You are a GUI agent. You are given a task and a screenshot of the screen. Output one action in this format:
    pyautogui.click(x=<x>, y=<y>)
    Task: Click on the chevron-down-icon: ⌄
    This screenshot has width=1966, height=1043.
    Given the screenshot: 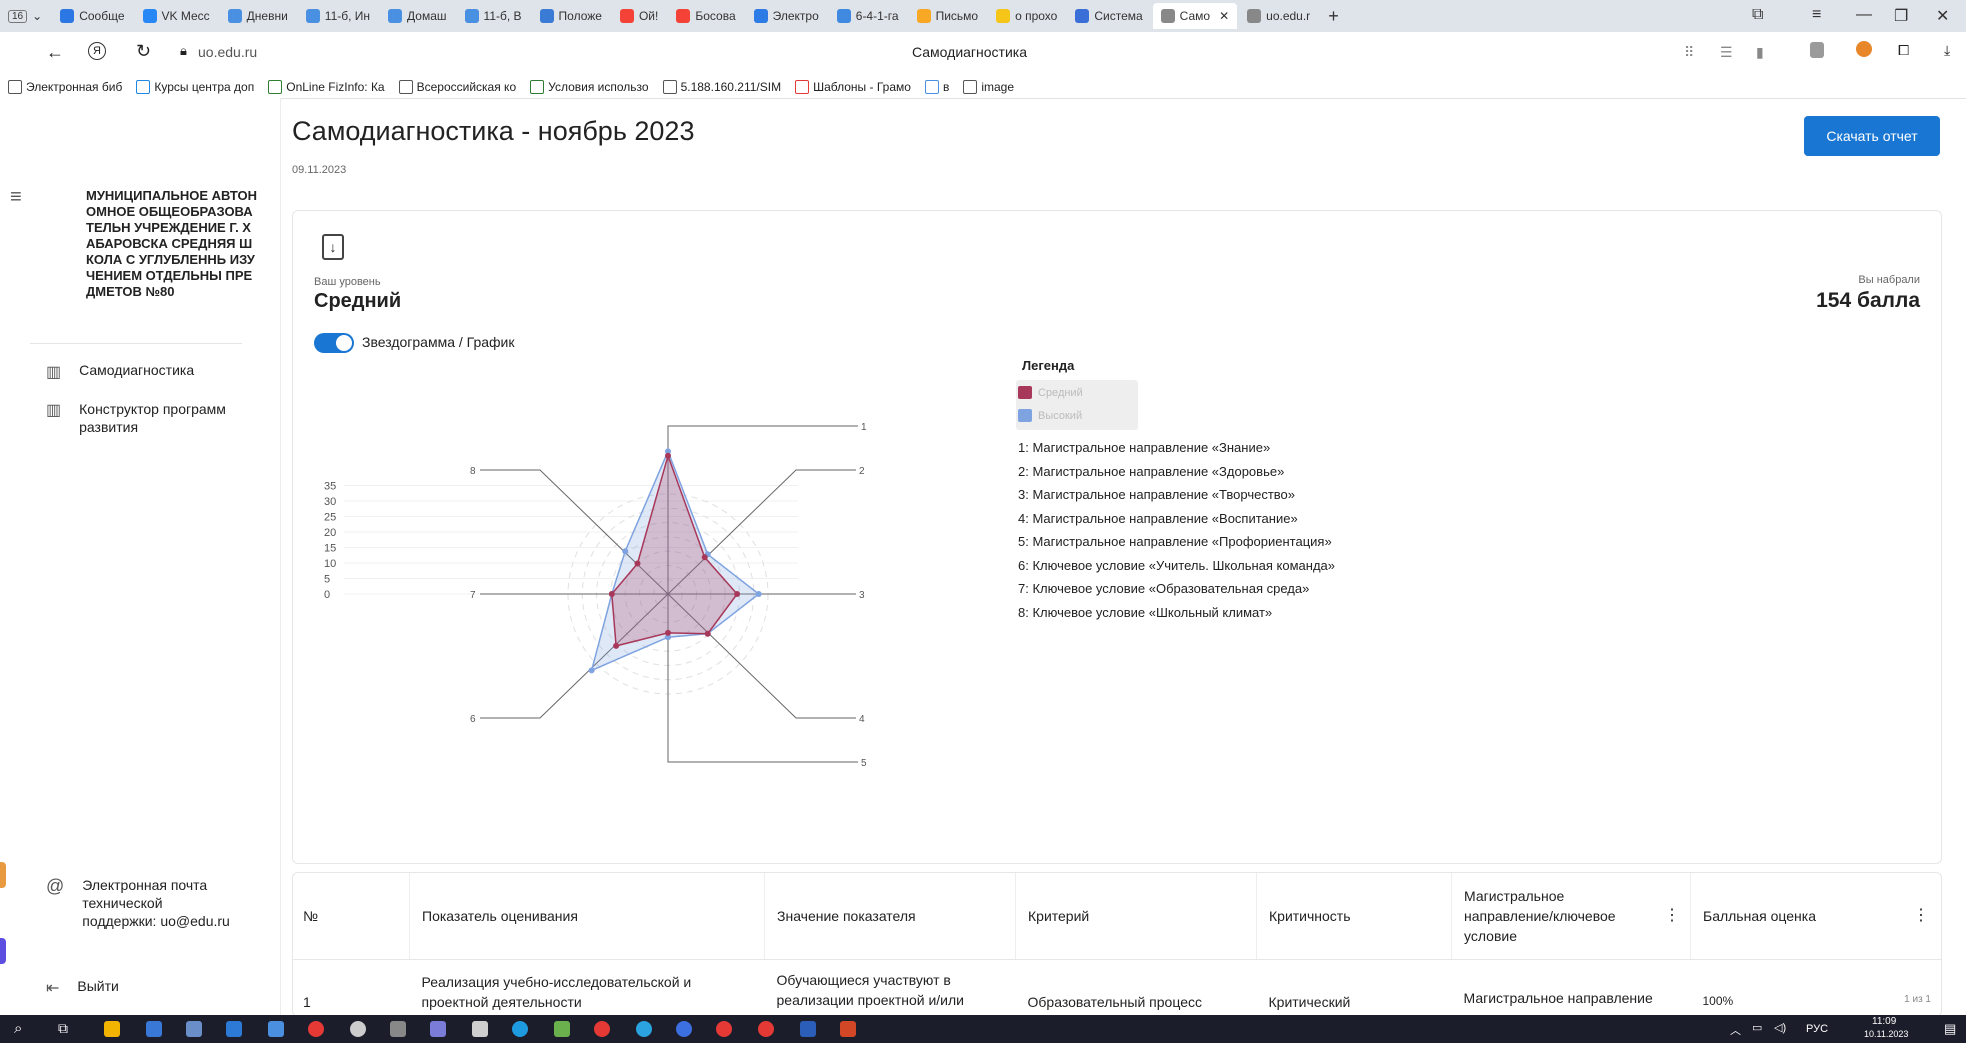 What is the action you would take?
    pyautogui.click(x=37, y=16)
    